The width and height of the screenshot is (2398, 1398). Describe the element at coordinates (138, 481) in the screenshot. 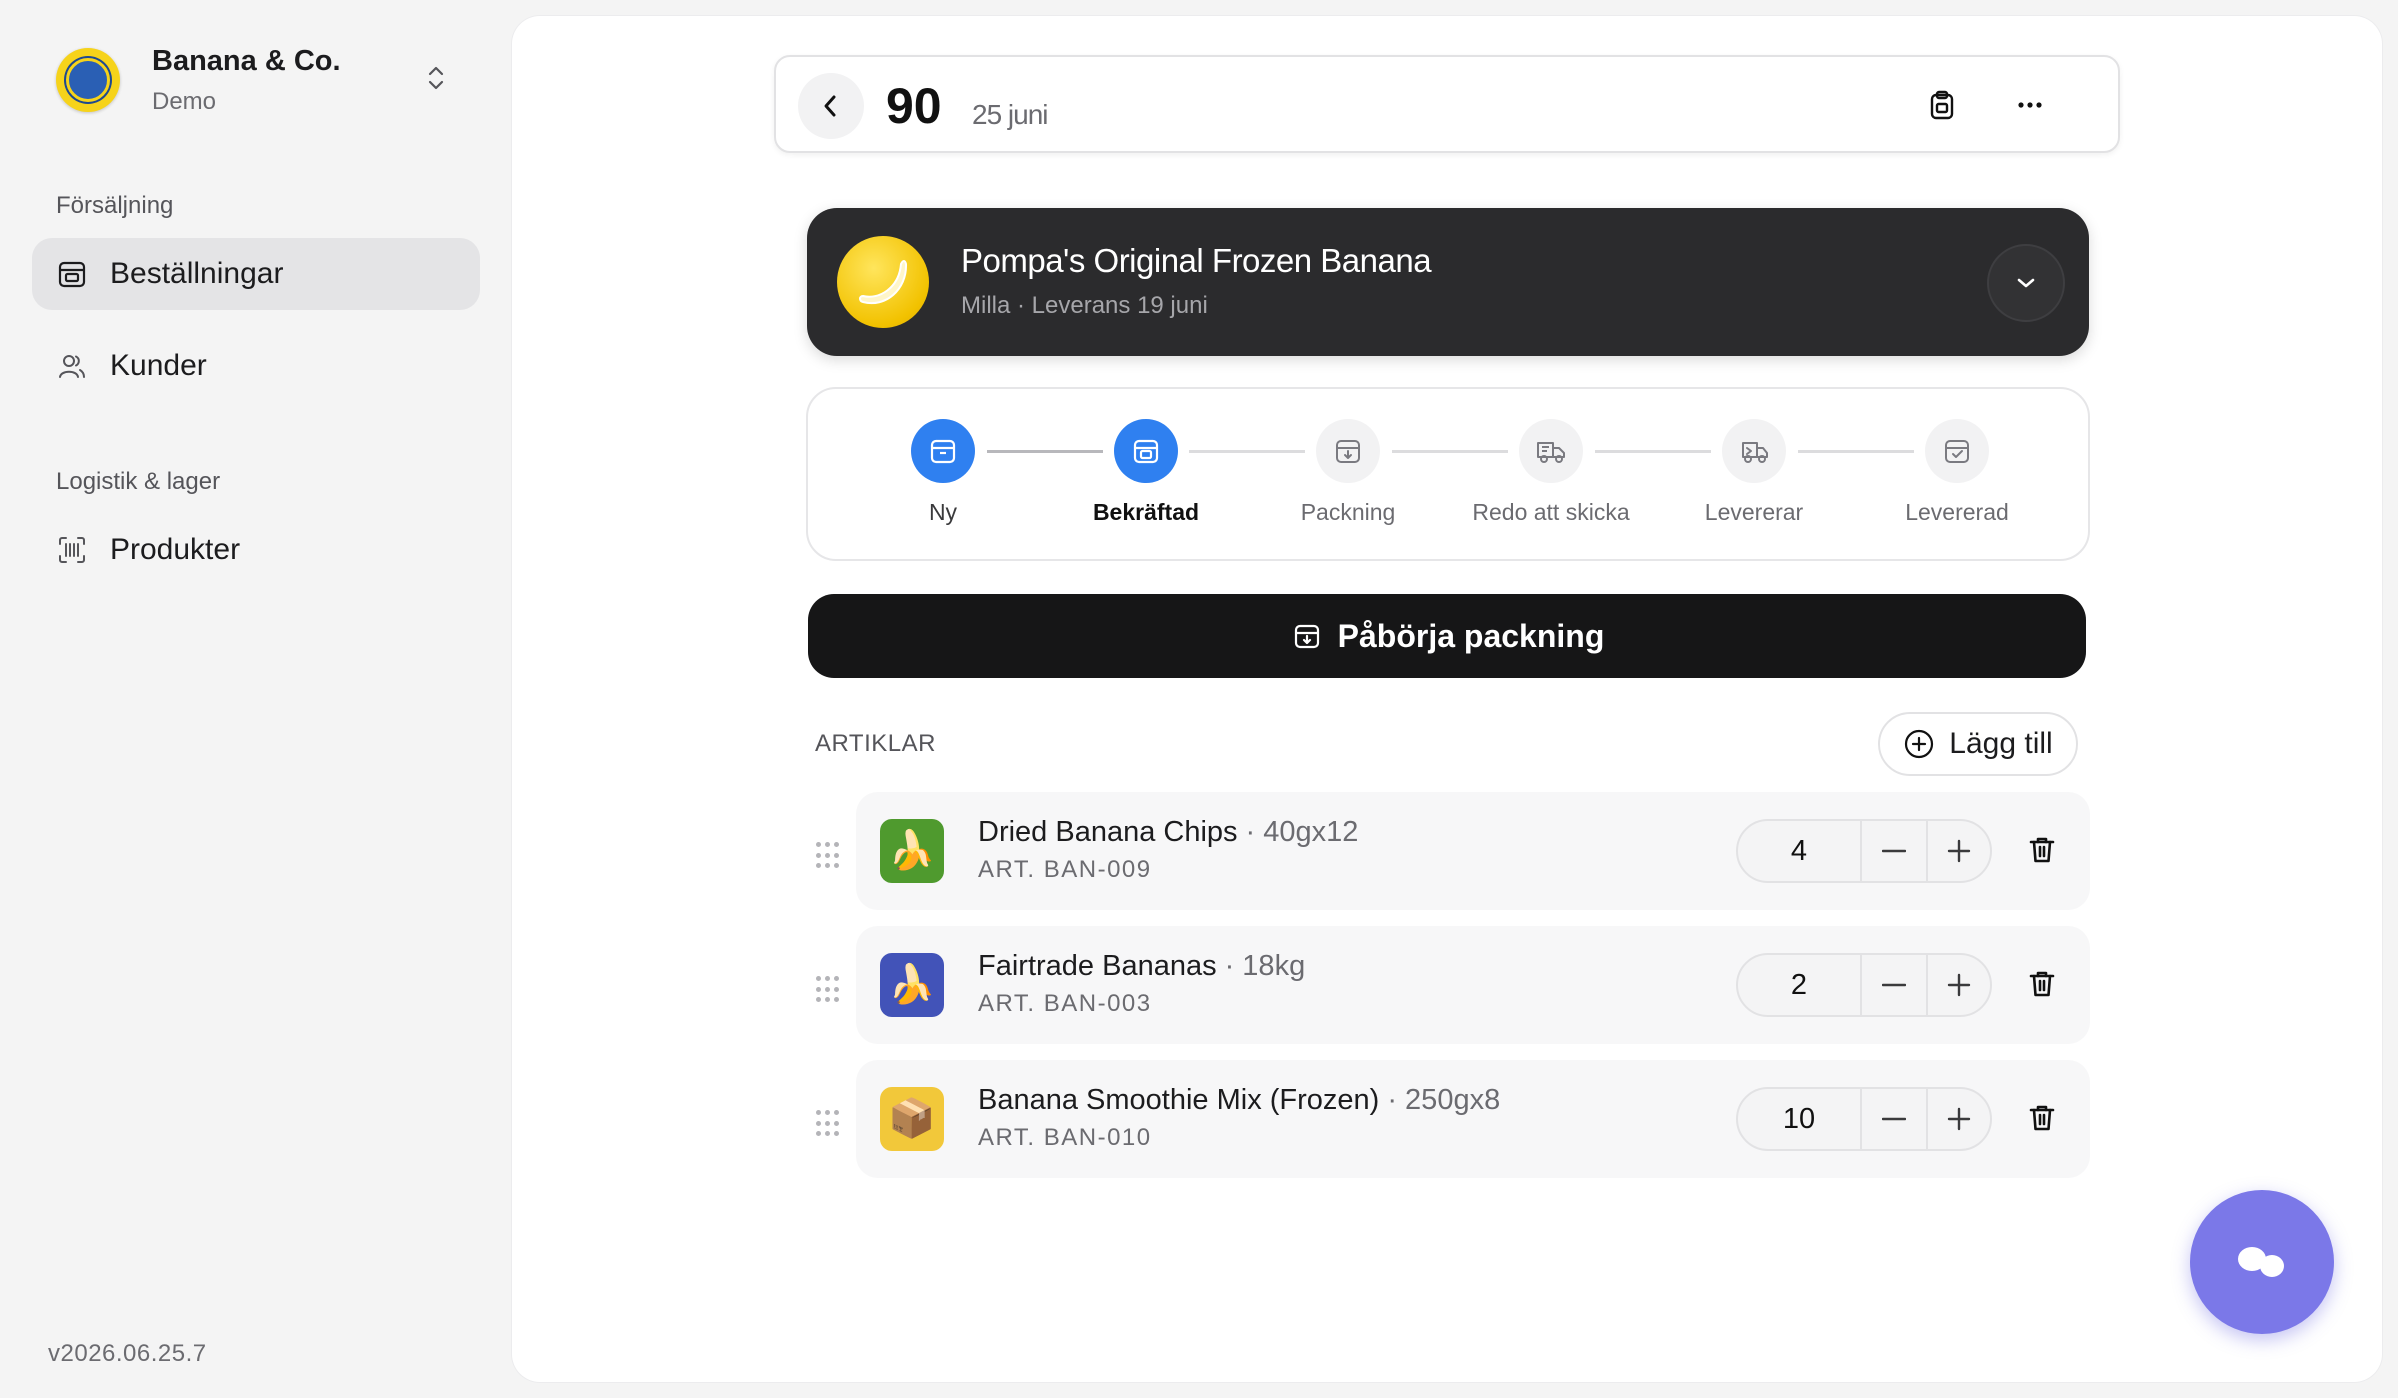

I see `section-label-logistics: Logistik & lager` at that location.